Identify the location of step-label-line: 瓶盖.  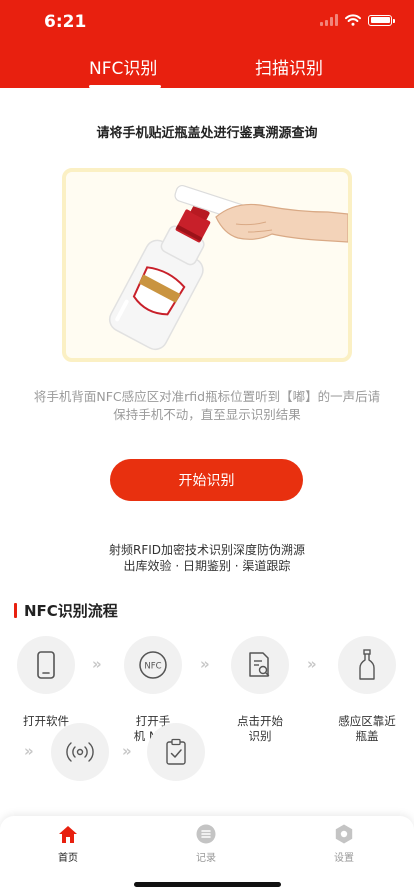
(367, 736).